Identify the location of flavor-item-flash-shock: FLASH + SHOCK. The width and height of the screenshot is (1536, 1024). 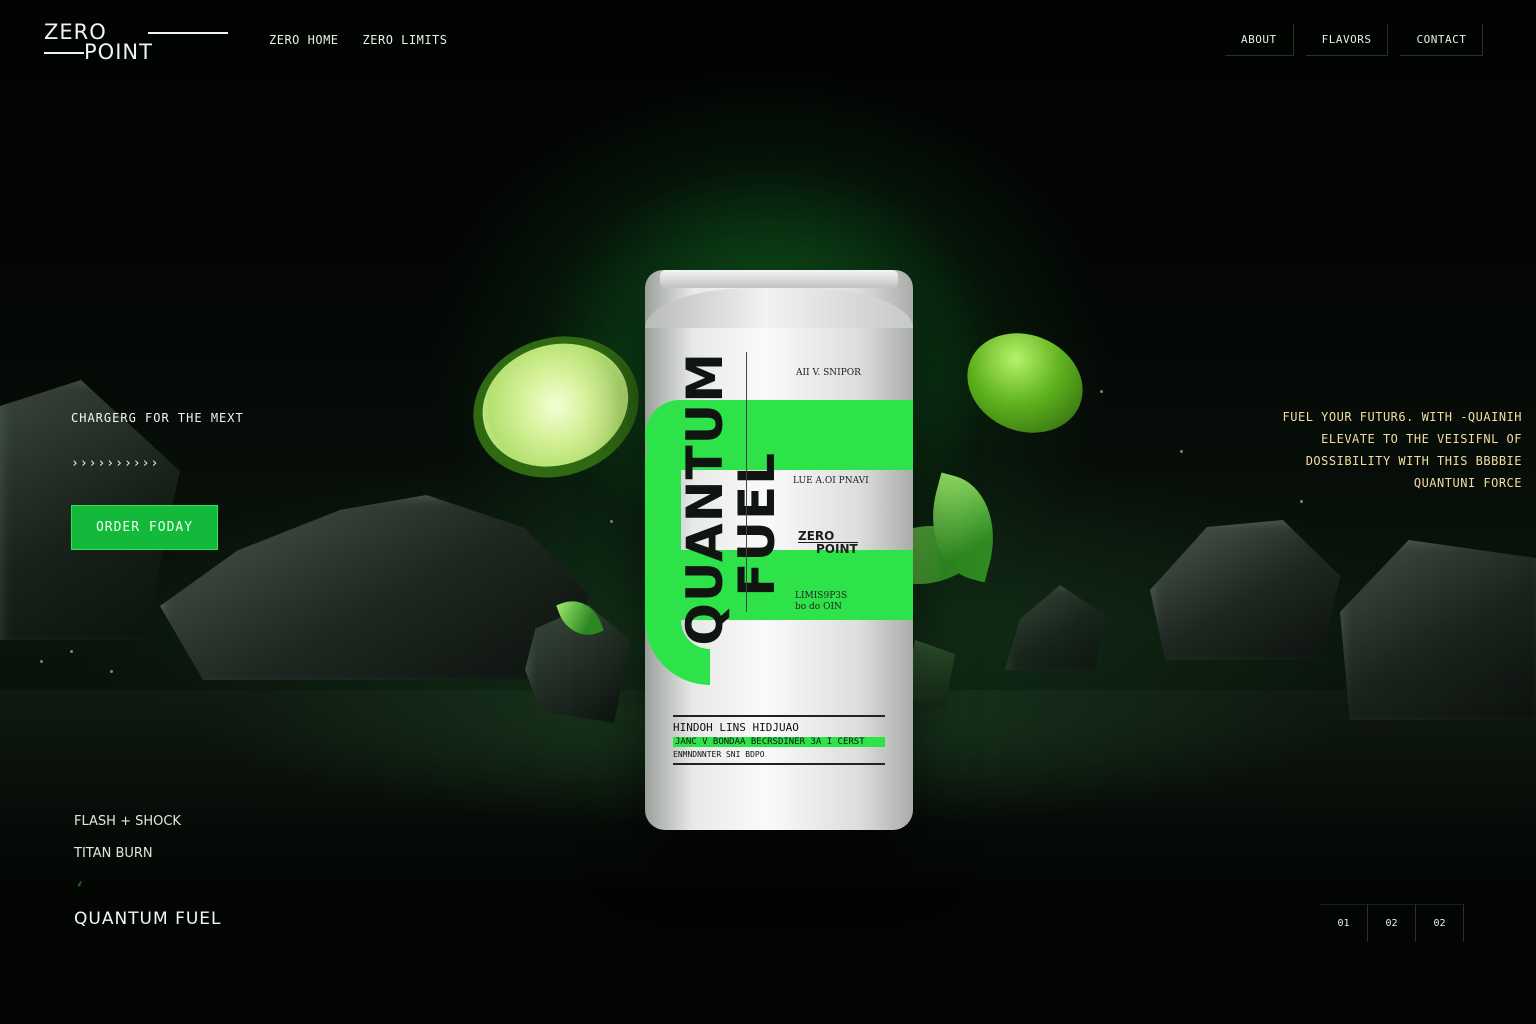
(127, 822).